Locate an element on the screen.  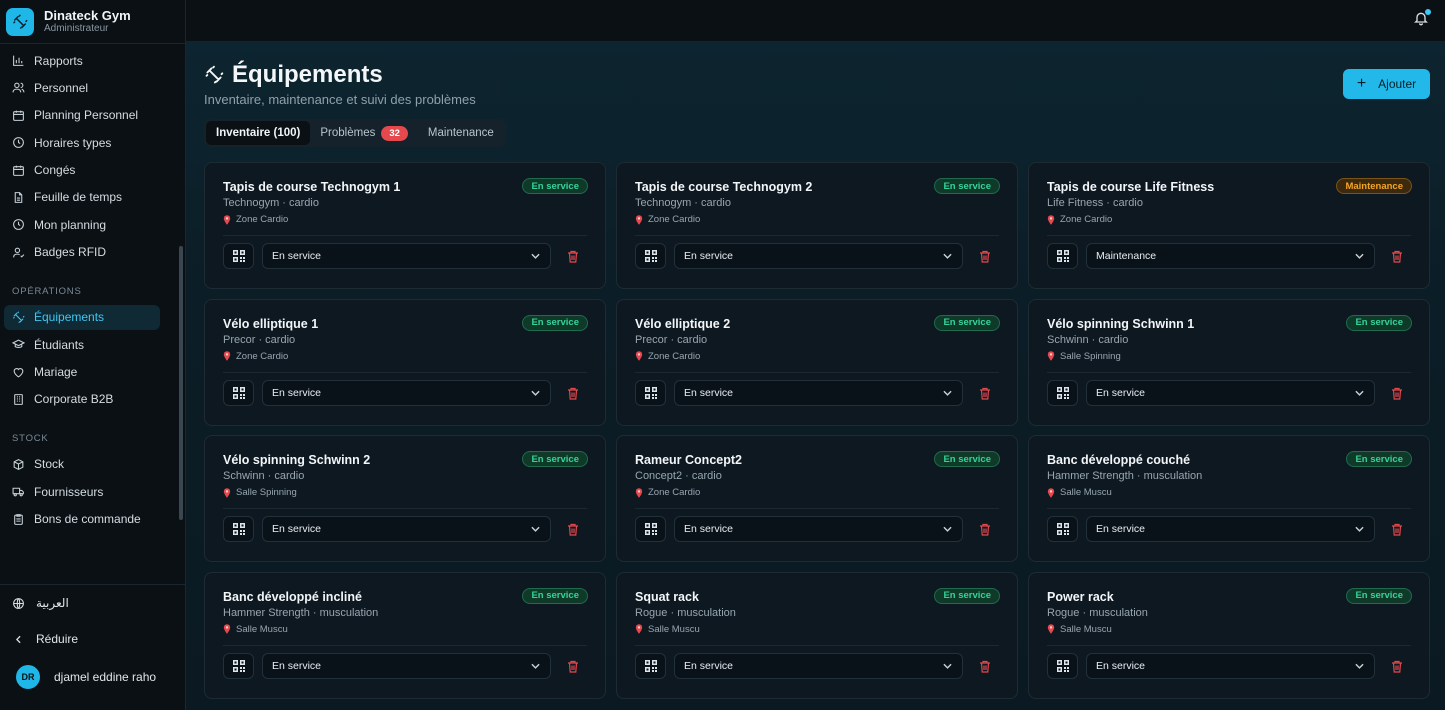
sidebar-item-mon-planning: Mon planning is located at coordinates (82, 224).